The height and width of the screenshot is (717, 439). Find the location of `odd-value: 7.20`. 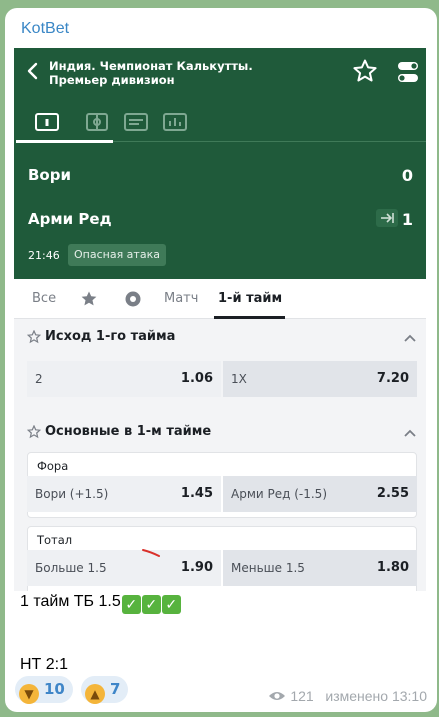

odd-value: 7.20 is located at coordinates (392, 378).